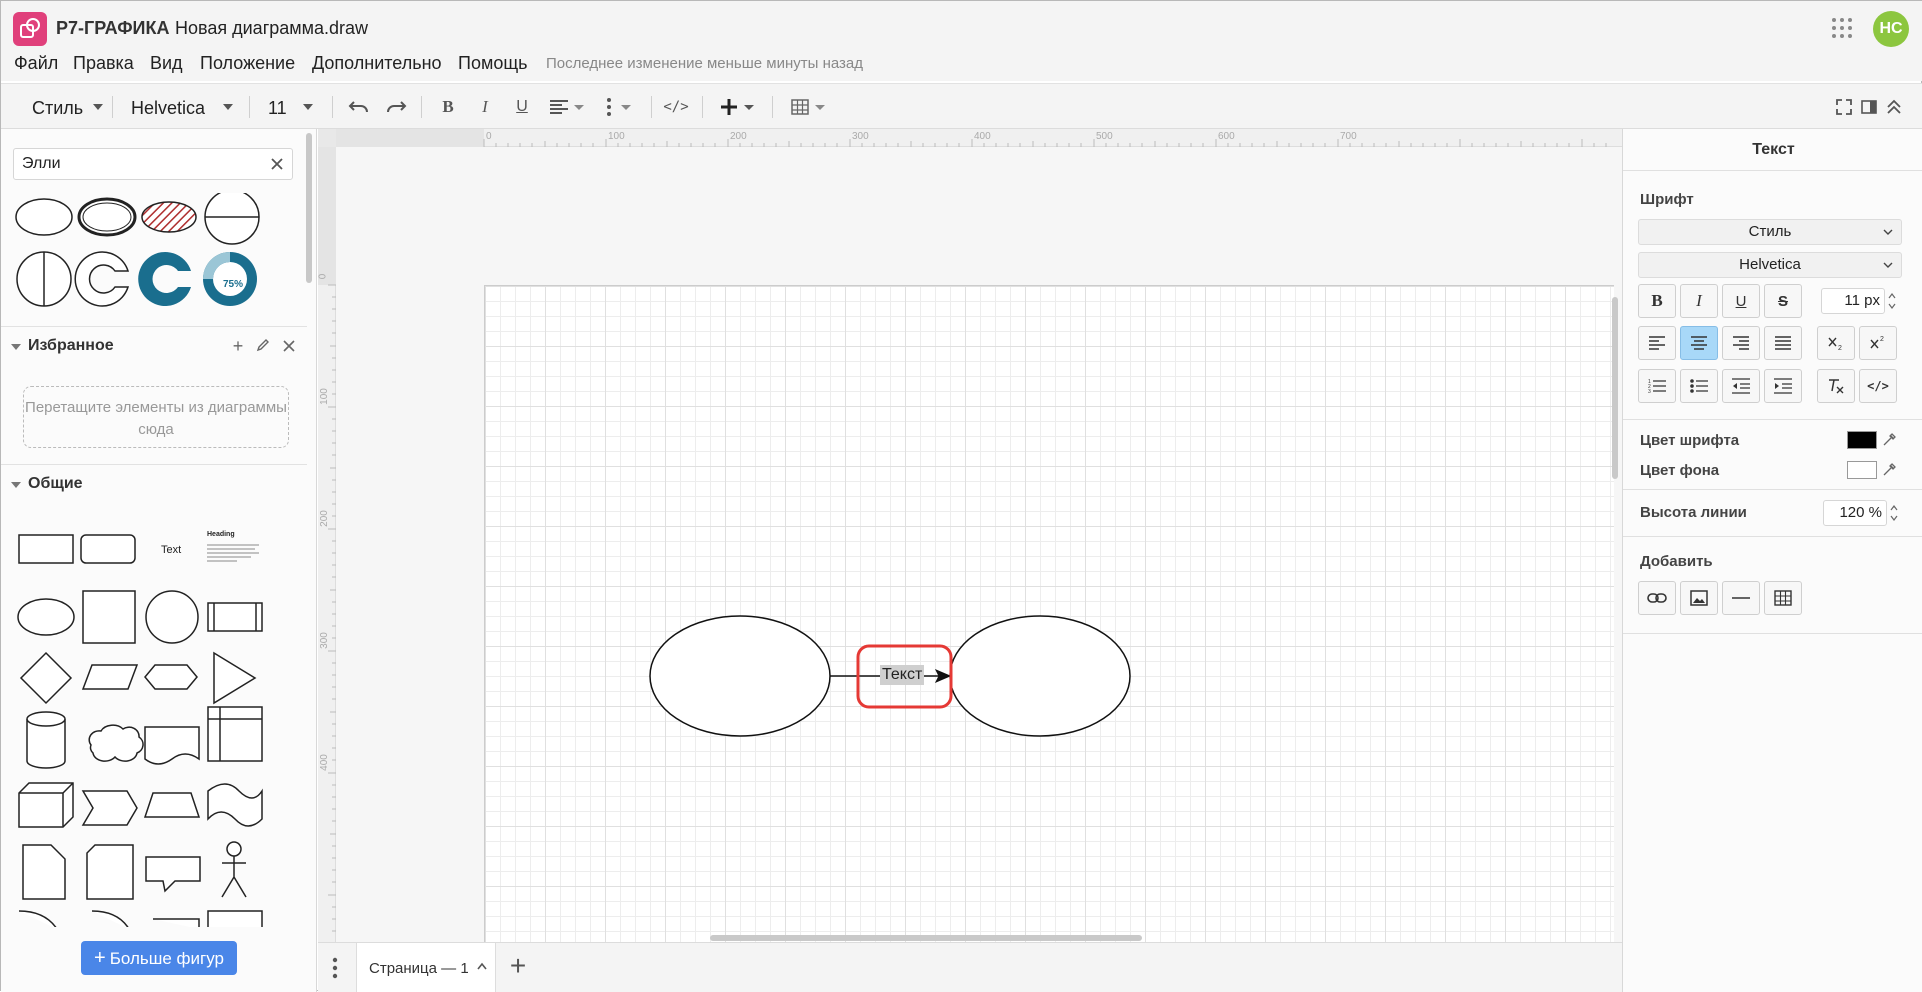 The image size is (1922, 992). What do you see at coordinates (1741, 598) in the screenshot?
I see `insert-horizontal-rule-button` at bounding box center [1741, 598].